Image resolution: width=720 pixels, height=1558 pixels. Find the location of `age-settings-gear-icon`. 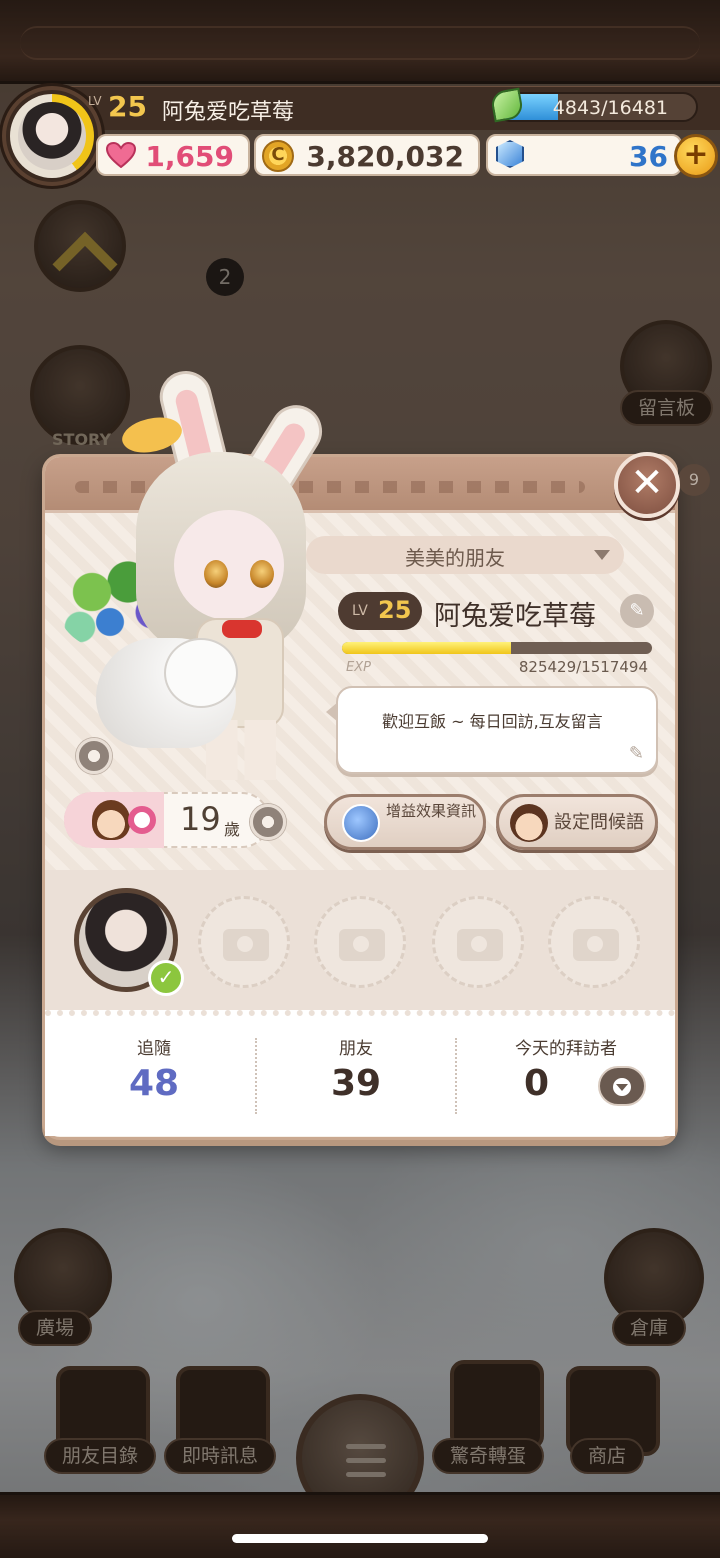

age-settings-gear-icon is located at coordinates (268, 822).